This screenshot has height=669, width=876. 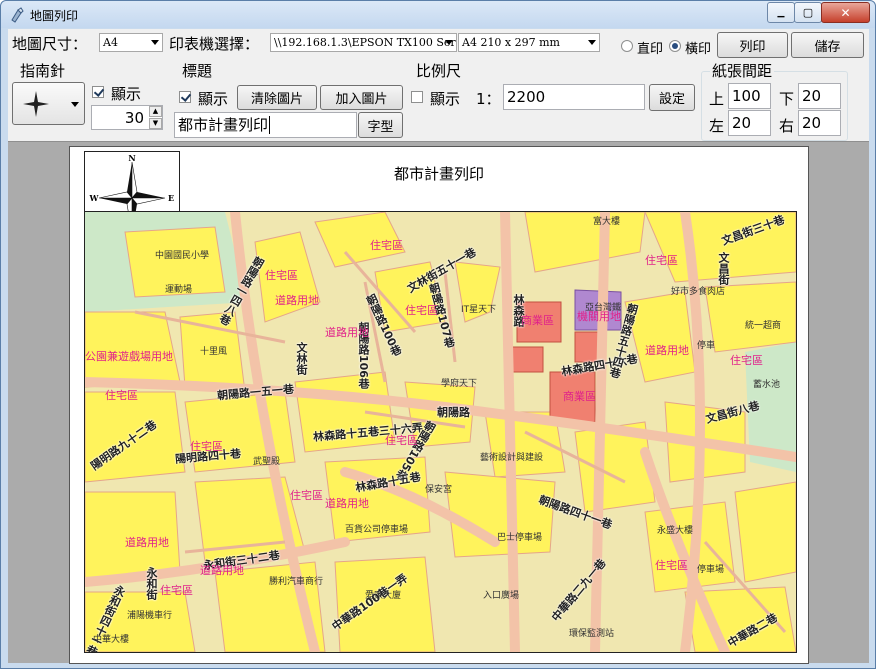 What do you see at coordinates (179, 290) in the screenshot?
I see `map-poi-label: 運動場` at bounding box center [179, 290].